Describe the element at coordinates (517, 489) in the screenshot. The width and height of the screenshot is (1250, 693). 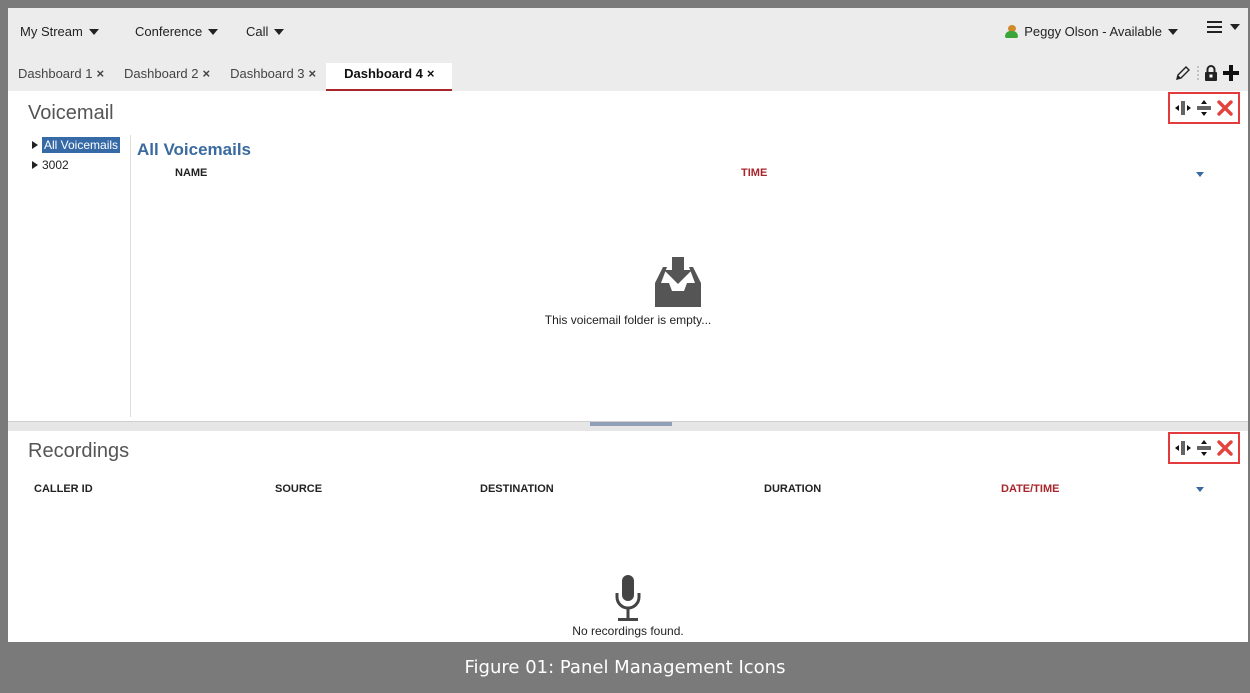
I see `column-header-destination: DESTINATION` at that location.